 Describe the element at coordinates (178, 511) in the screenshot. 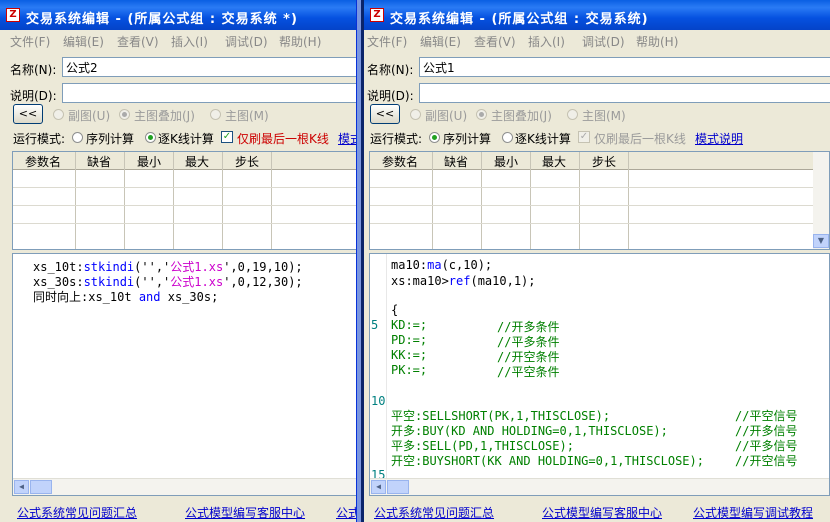

I see `footer-links: 公式系统常见问题汇总 公式模型编写客服中心 公式` at that location.